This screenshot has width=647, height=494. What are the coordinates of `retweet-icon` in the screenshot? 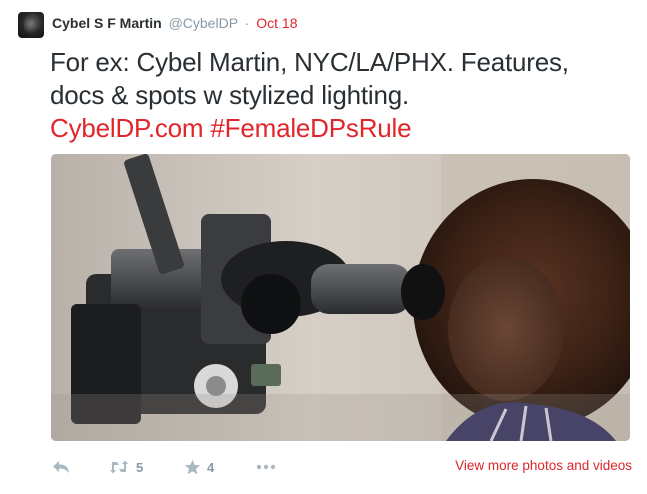 It's located at (119, 467).